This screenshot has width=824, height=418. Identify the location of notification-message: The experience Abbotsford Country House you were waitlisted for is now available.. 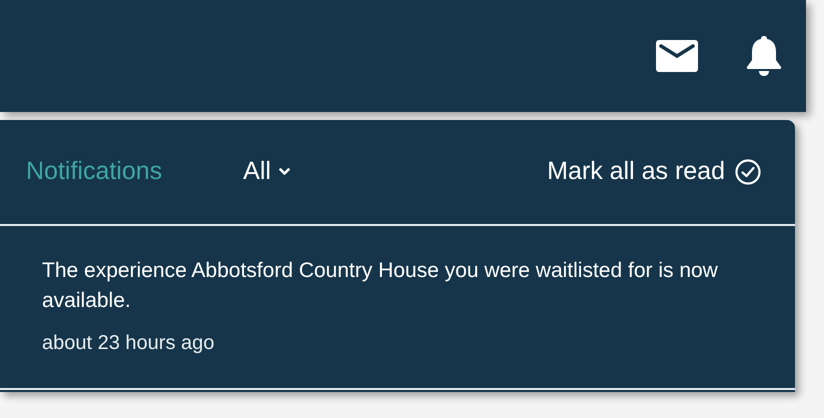
(380, 286).